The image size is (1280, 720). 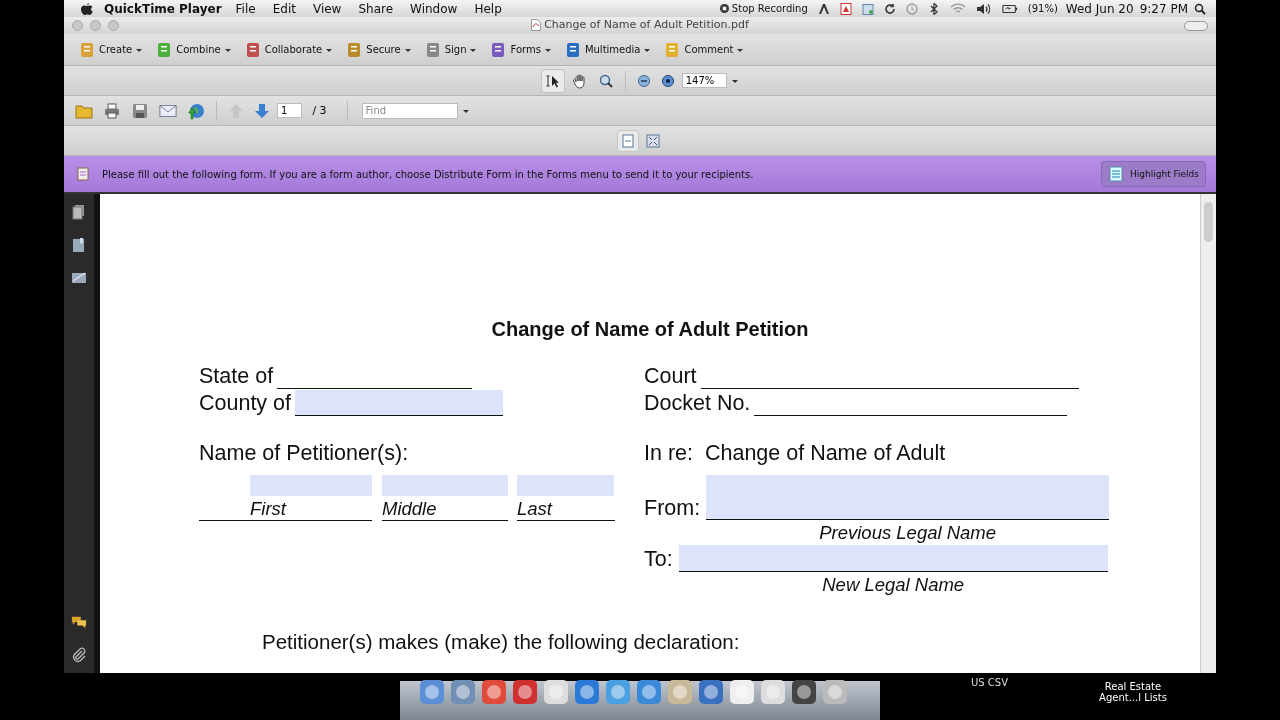 I want to click on toolbar-toggle-button, so click(x=1196, y=25).